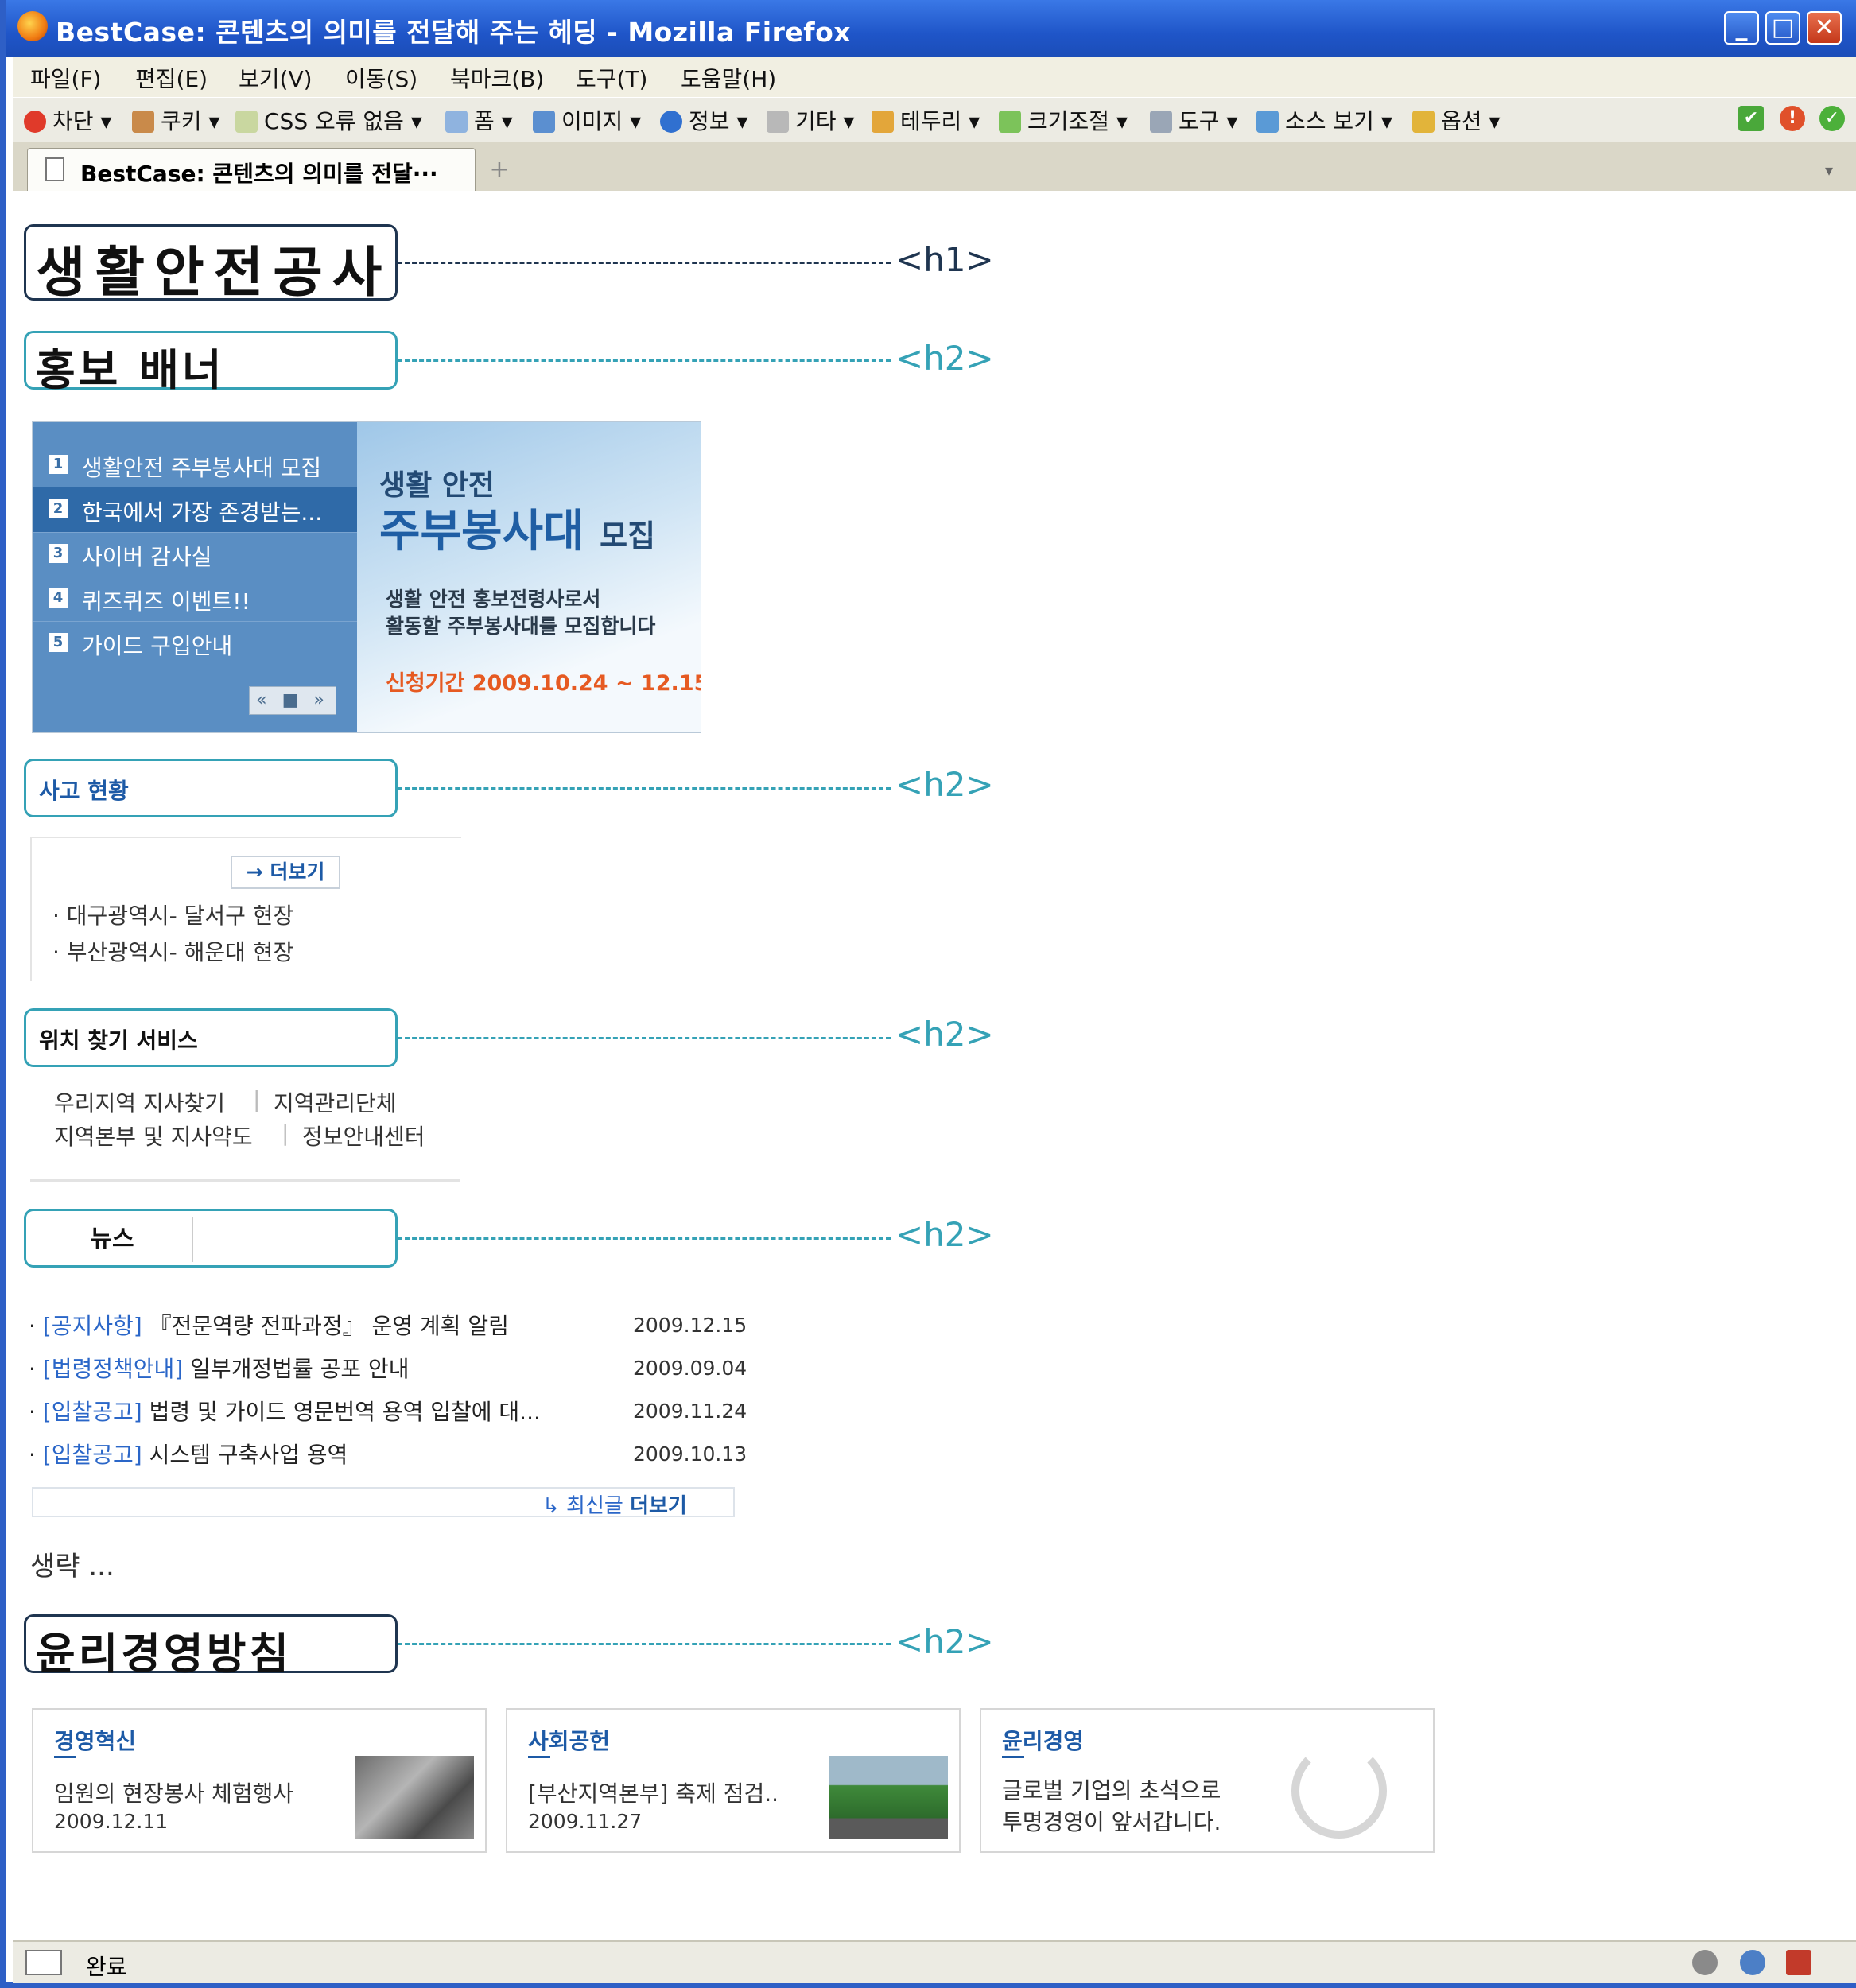 The height and width of the screenshot is (1988, 1856). What do you see at coordinates (671, 122) in the screenshot?
I see `info-icon` at bounding box center [671, 122].